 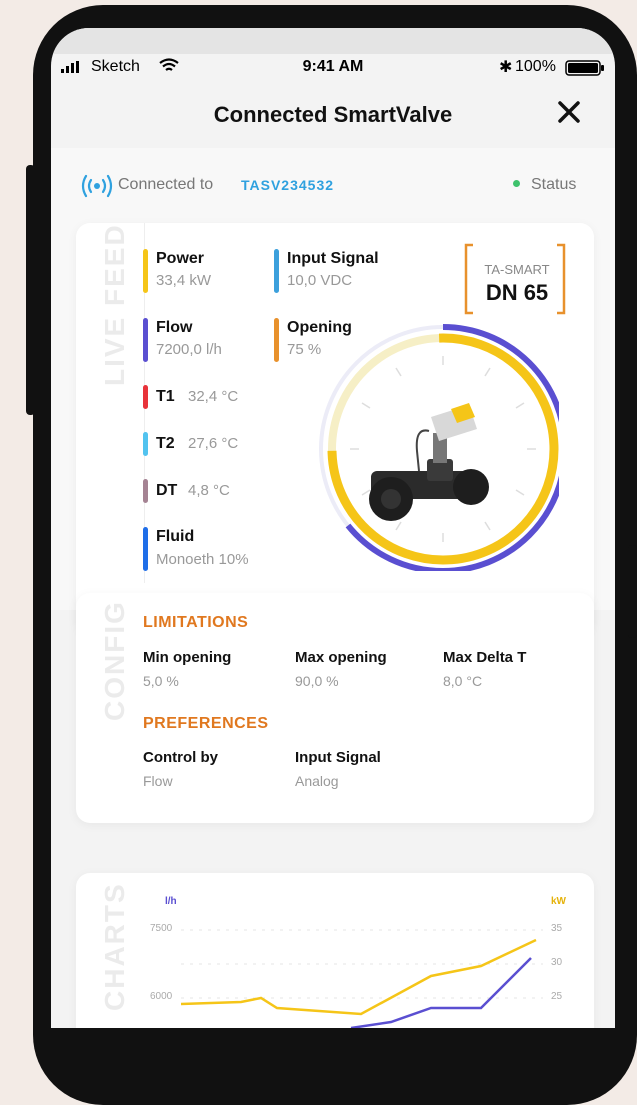 I want to click on limitations-title: LIMITATIONS, so click(x=196, y=622).